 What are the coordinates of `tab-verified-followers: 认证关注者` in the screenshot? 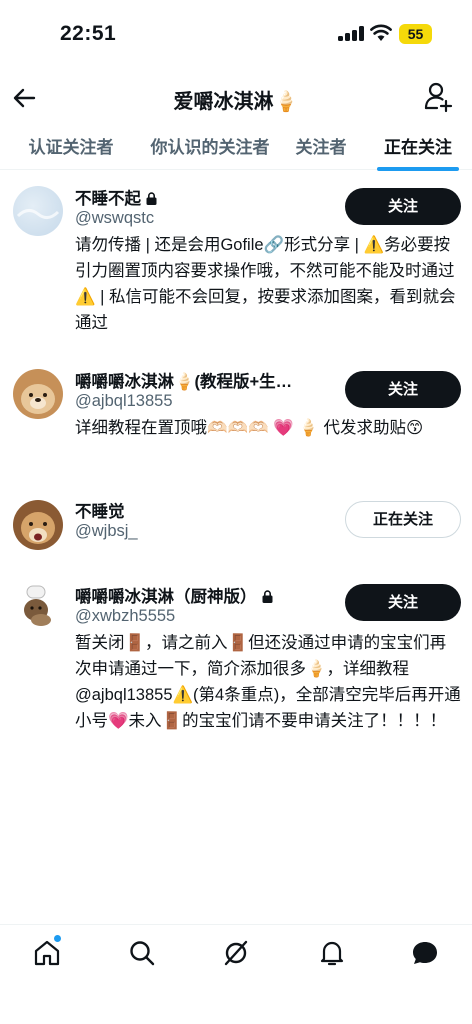 It's located at (71, 147).